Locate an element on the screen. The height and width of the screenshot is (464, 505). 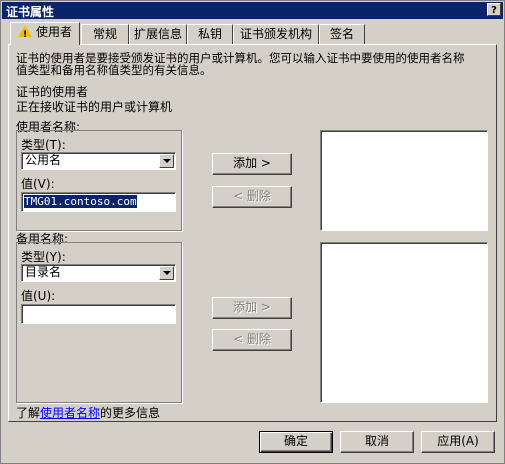
apply-button: 应用(A) is located at coordinates (458, 442).